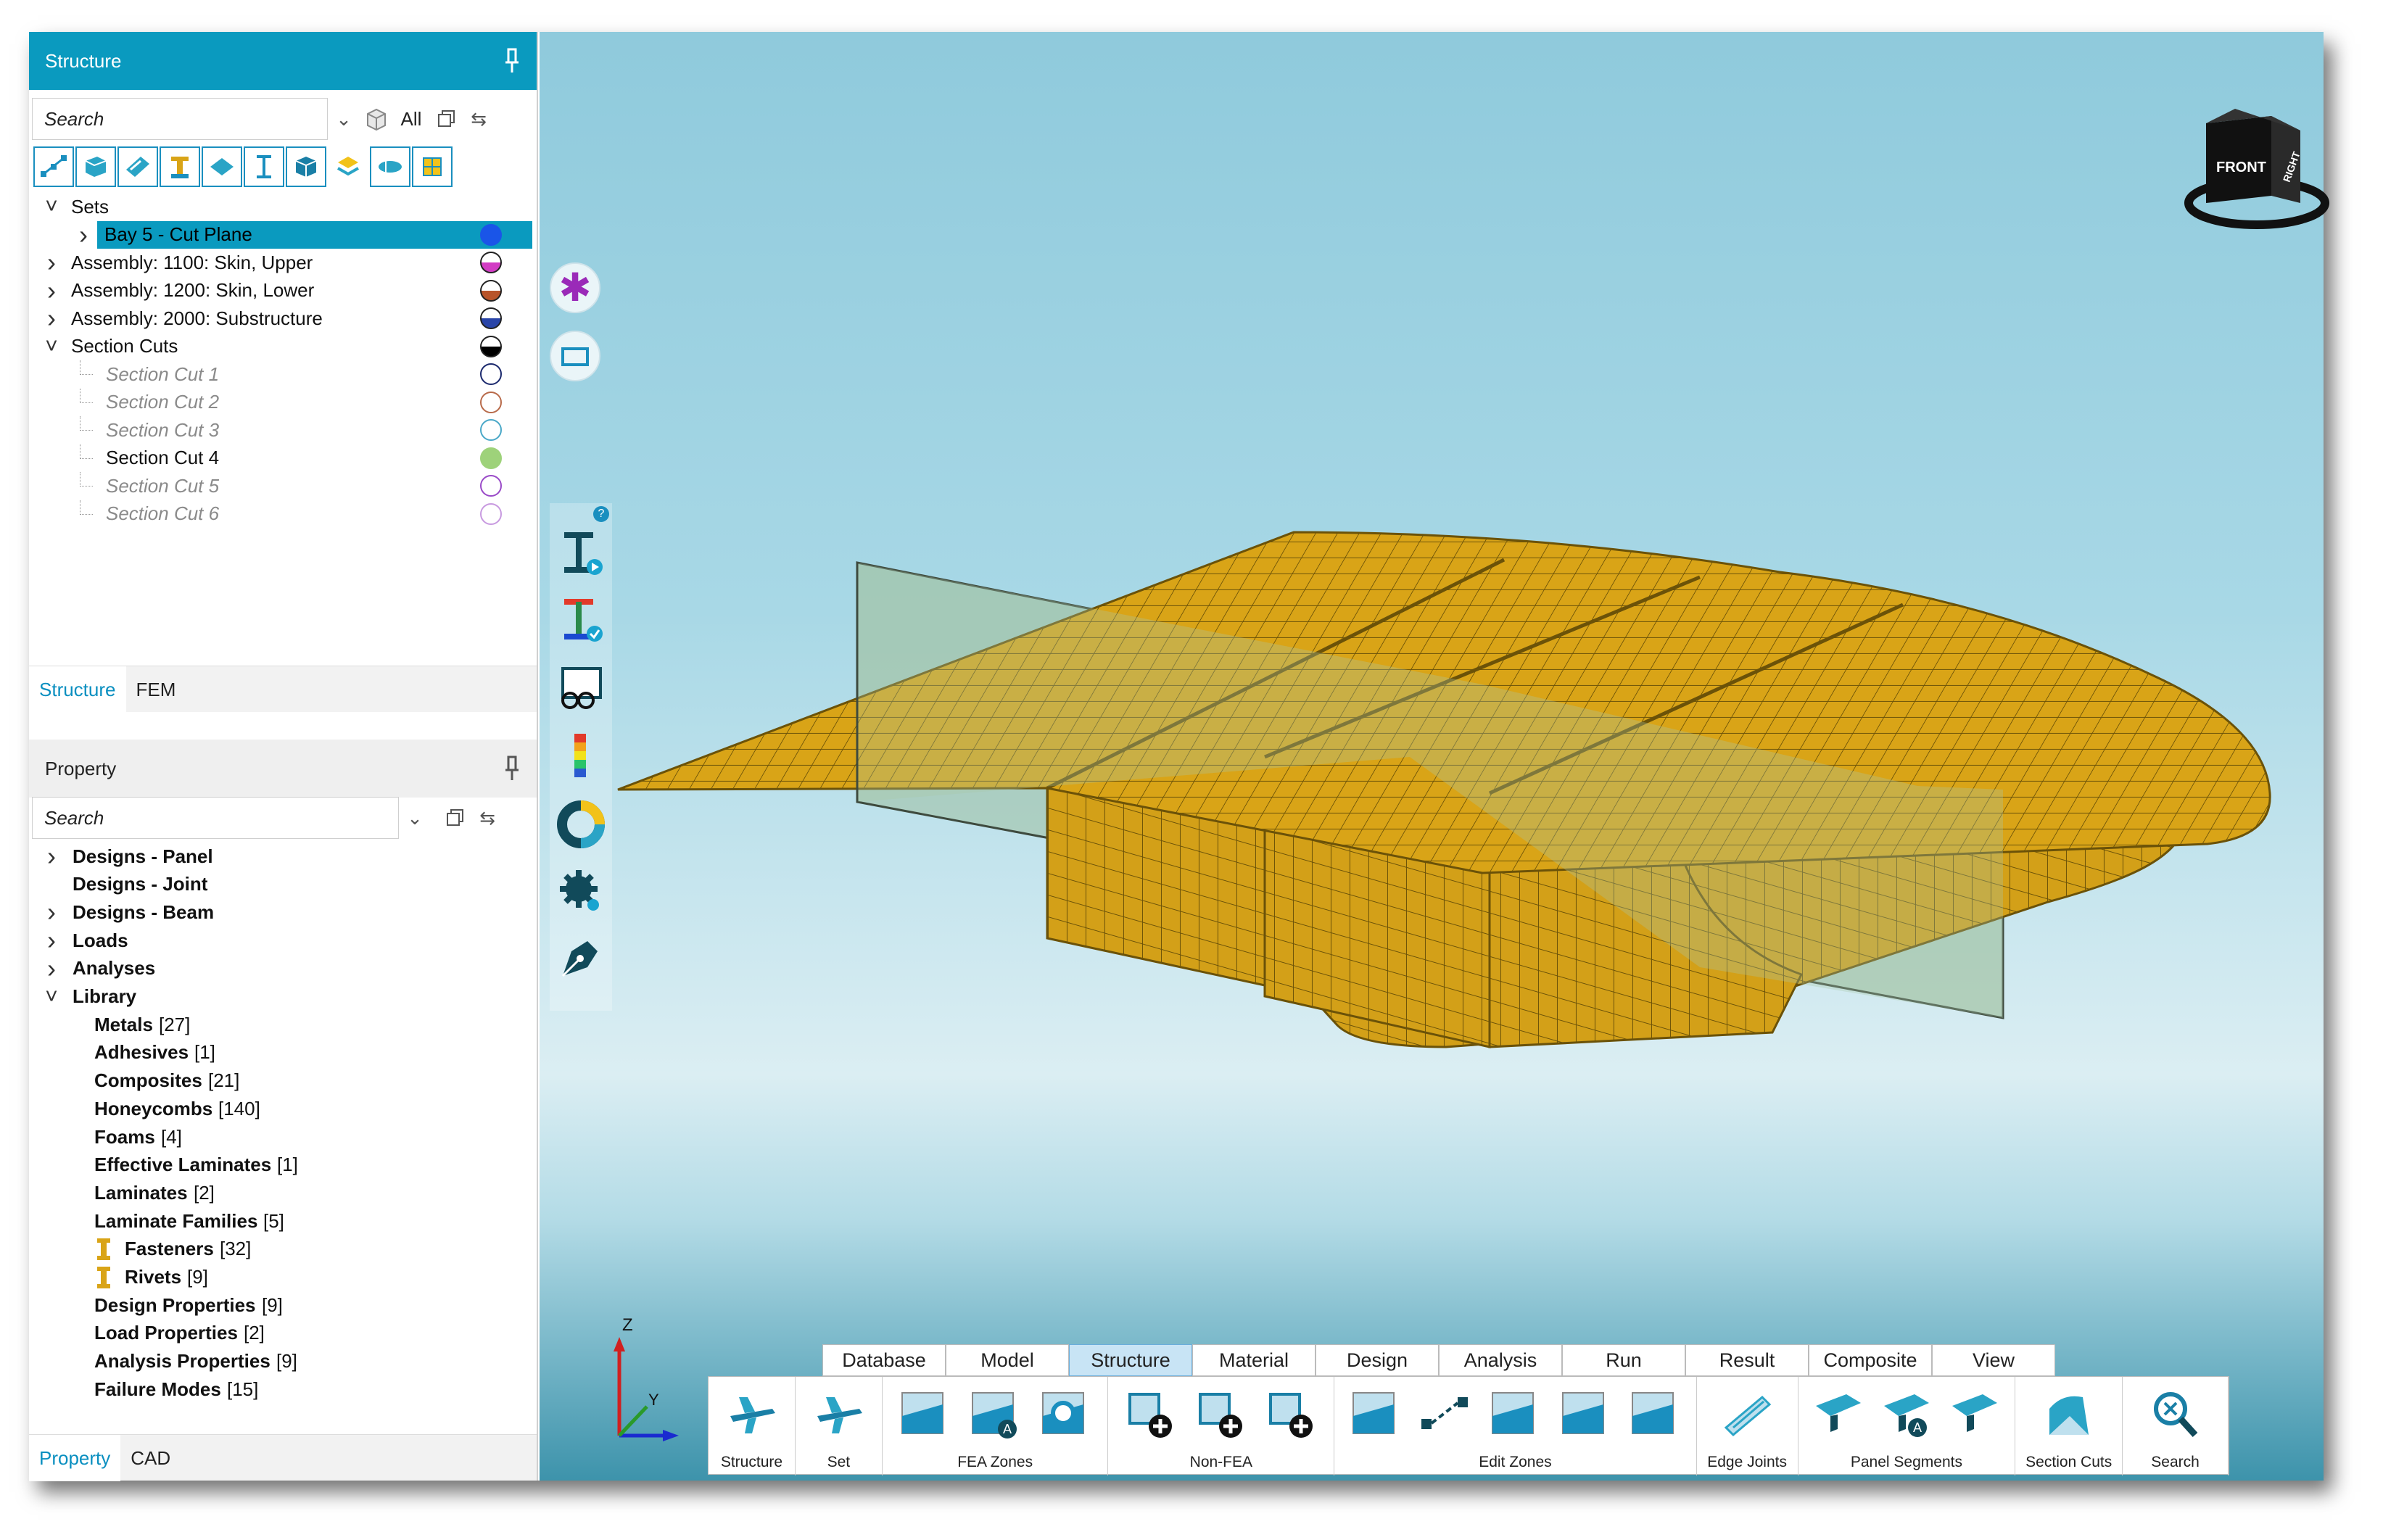 Image resolution: width=2383 pixels, height=1540 pixels. What do you see at coordinates (283, 1024) in the screenshot?
I see `property-tree-row: Metals [27]` at bounding box center [283, 1024].